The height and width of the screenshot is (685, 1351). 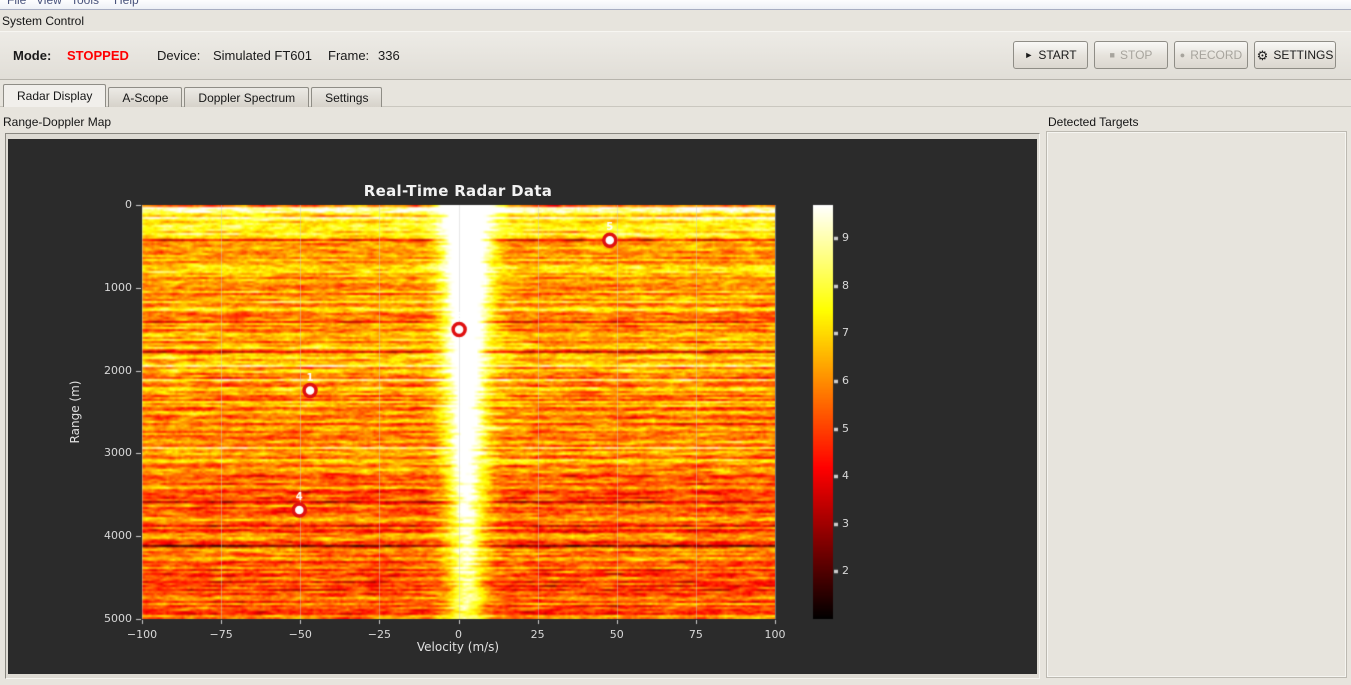 What do you see at coordinates (300, 634) in the screenshot?
I see `x-tick-label: −50` at bounding box center [300, 634].